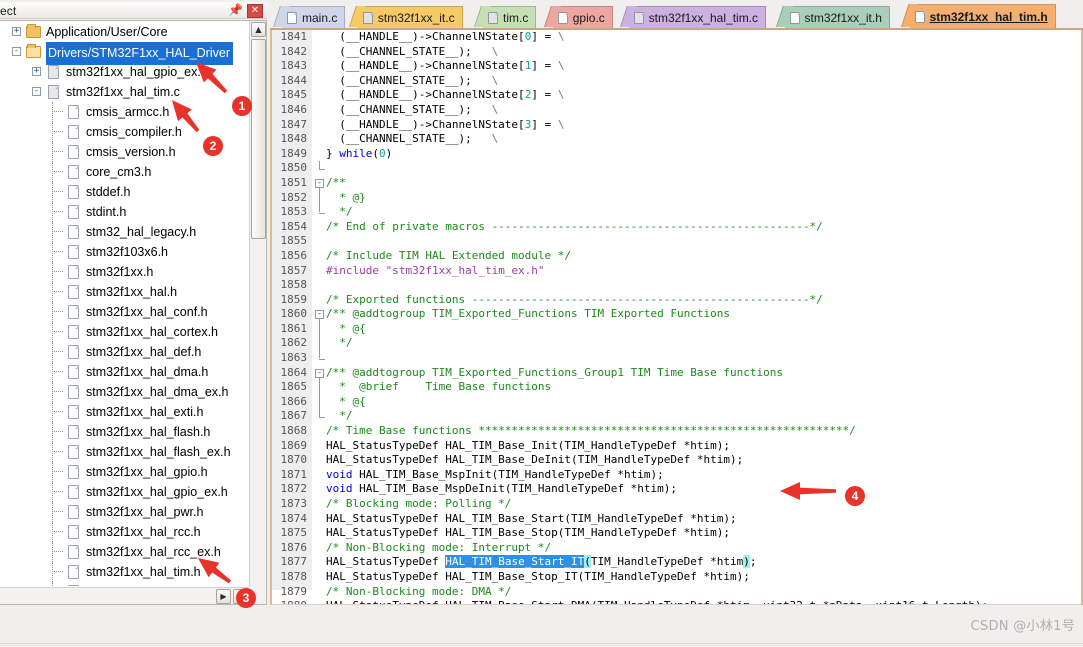 The width and height of the screenshot is (1083, 647). Describe the element at coordinates (703, 387) in the screenshot. I see `code-line: * @brief Time Base functions` at that location.